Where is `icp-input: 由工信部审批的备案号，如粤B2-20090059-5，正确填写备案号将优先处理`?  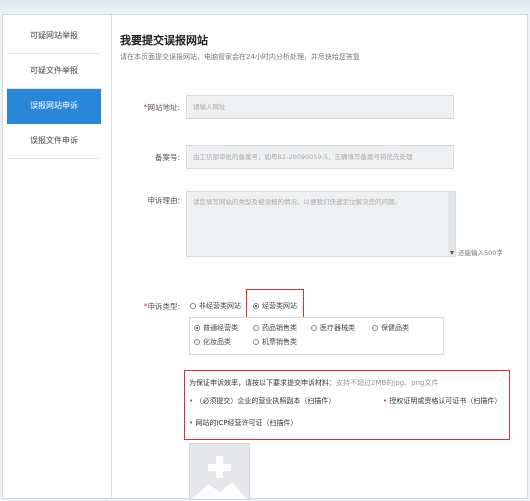 icp-input: 由工信部审批的备案号，如粤B2-20090059-5，正确填写备案号将优先处理 is located at coordinates (320, 157).